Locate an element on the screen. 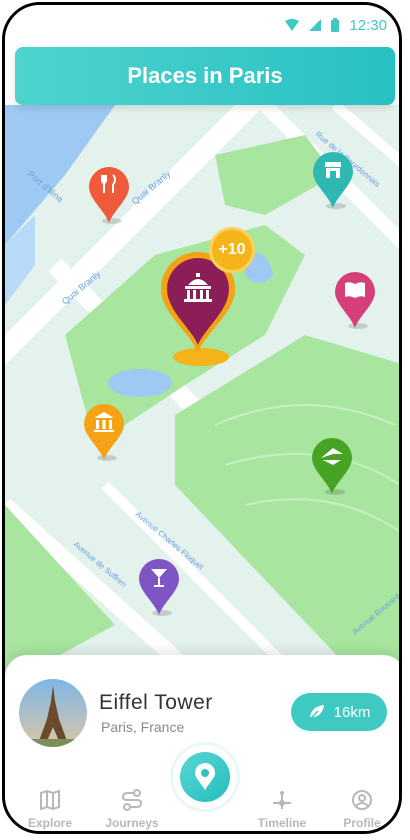 The width and height of the screenshot is (410, 840). nav-profile-label: Profile is located at coordinates (362, 823).